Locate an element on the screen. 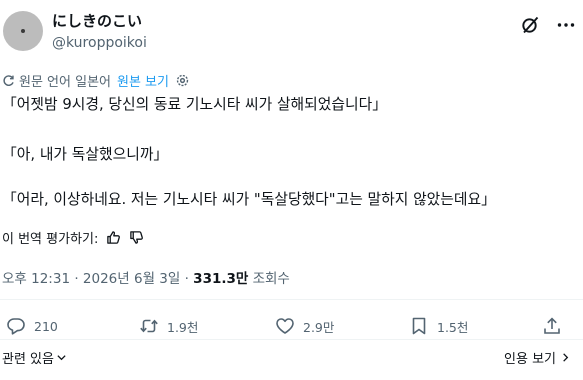 This screenshot has width=583, height=380. repost-button: 1.9천 is located at coordinates (168, 326).